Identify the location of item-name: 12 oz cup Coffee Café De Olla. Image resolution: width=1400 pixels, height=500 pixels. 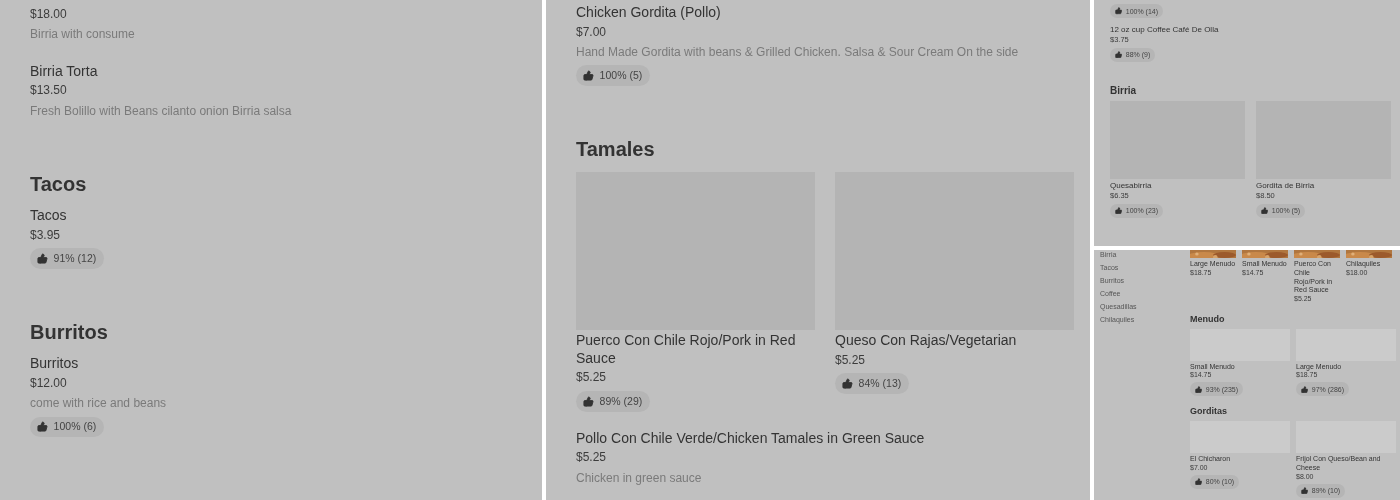
(1247, 30).